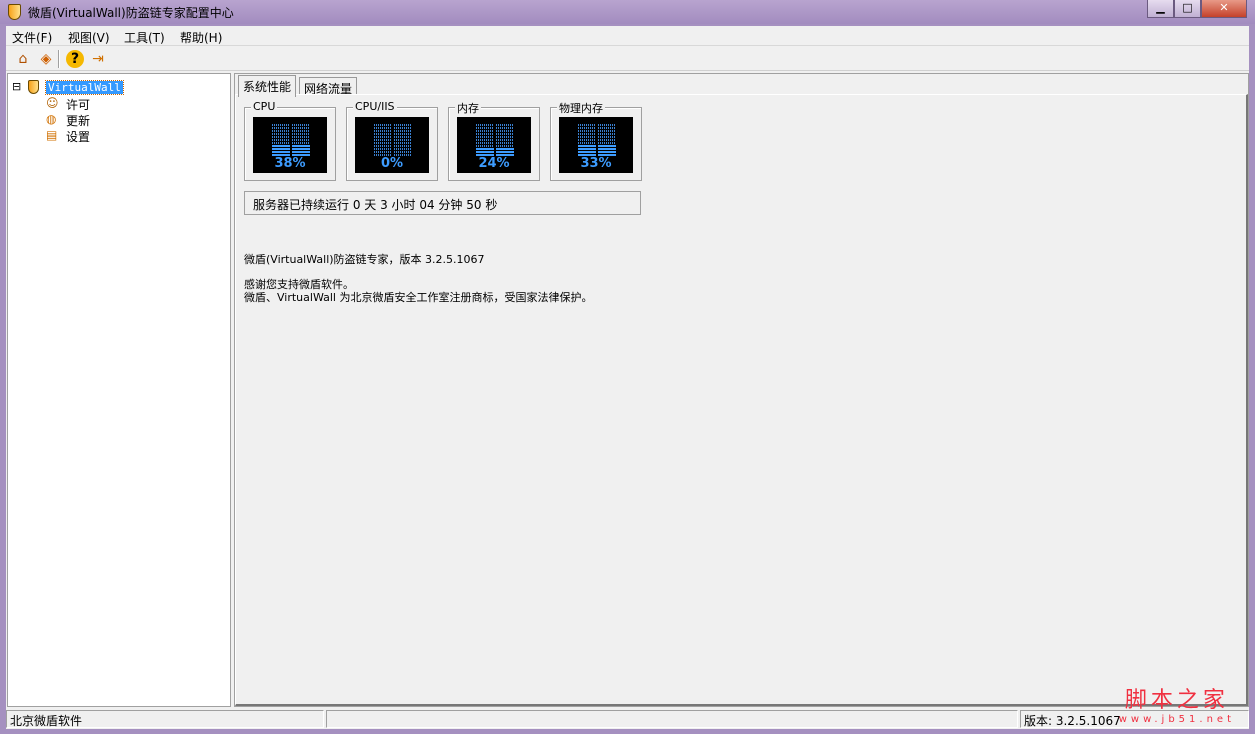 The height and width of the screenshot is (734, 1255). What do you see at coordinates (78, 104) in the screenshot?
I see `tree-item-license: 许可` at bounding box center [78, 104].